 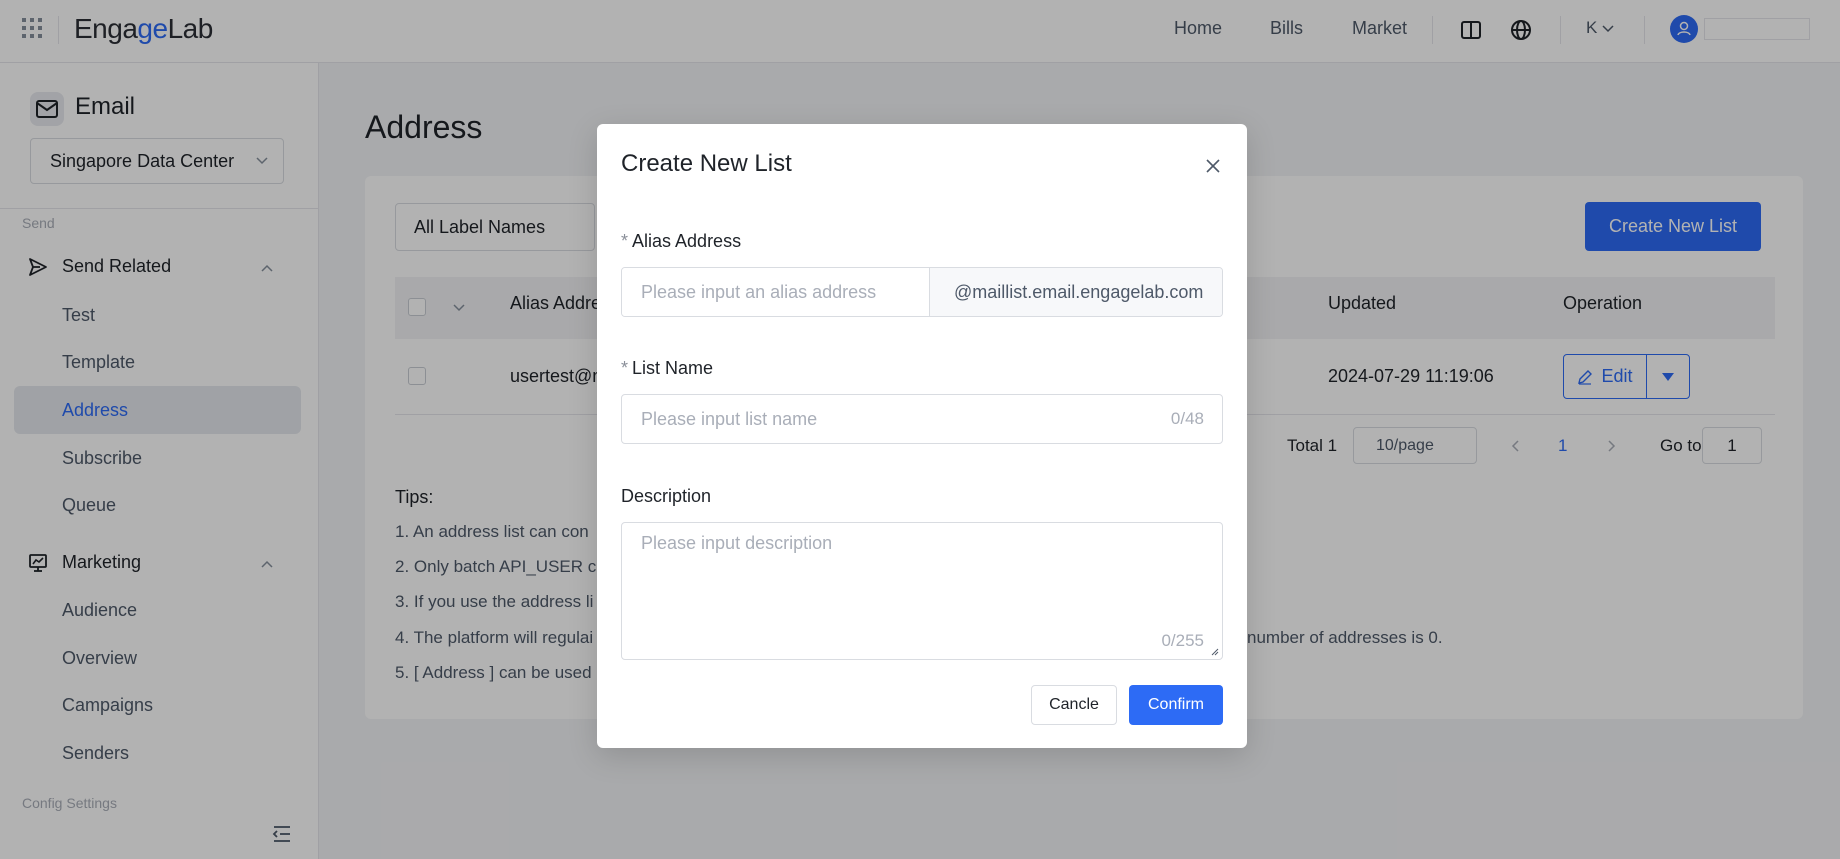 I want to click on list-name-input, so click(x=882, y=419).